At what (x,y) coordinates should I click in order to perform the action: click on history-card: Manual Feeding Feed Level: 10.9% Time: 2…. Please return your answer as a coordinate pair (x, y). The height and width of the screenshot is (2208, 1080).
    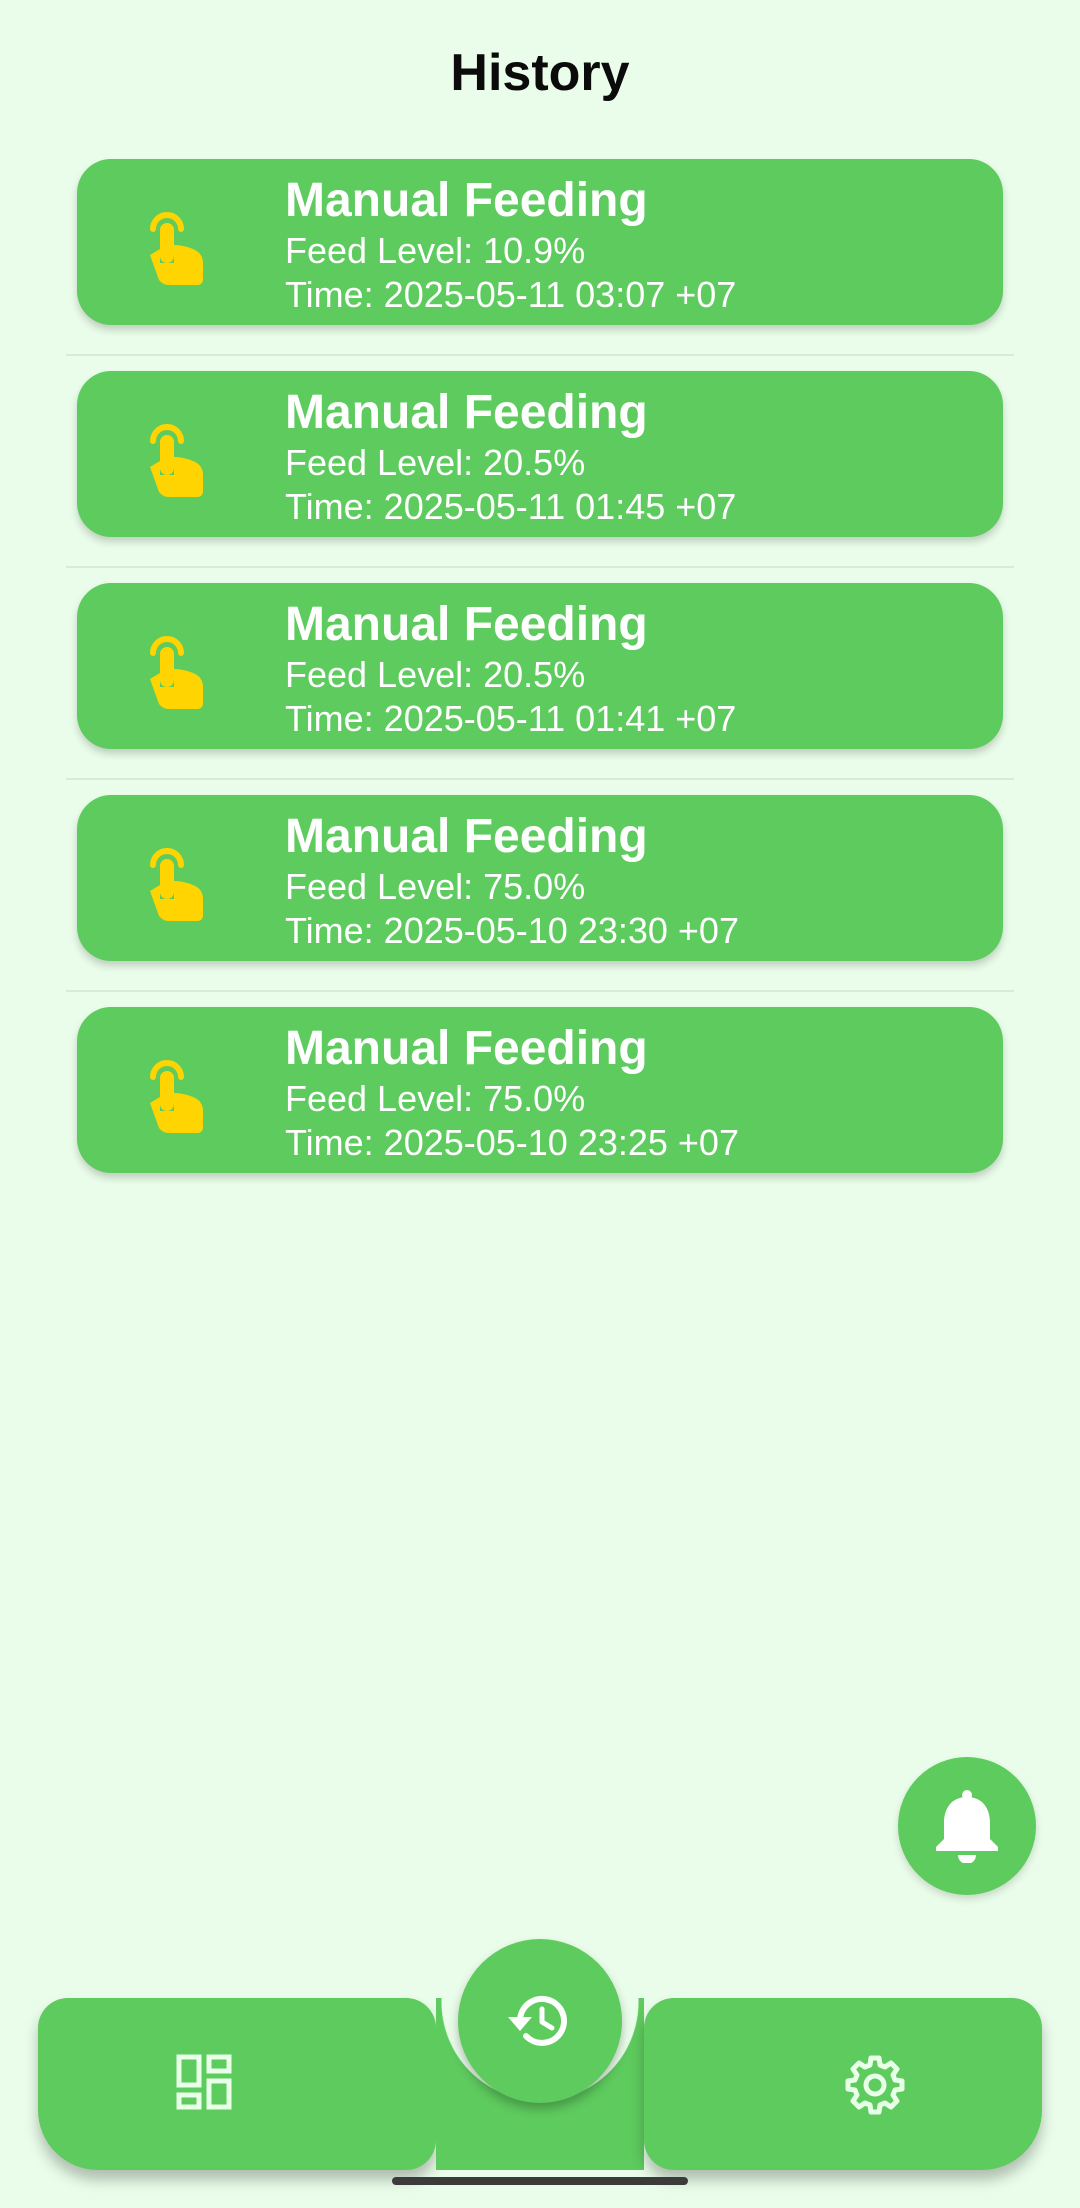
    Looking at the image, I should click on (540, 242).